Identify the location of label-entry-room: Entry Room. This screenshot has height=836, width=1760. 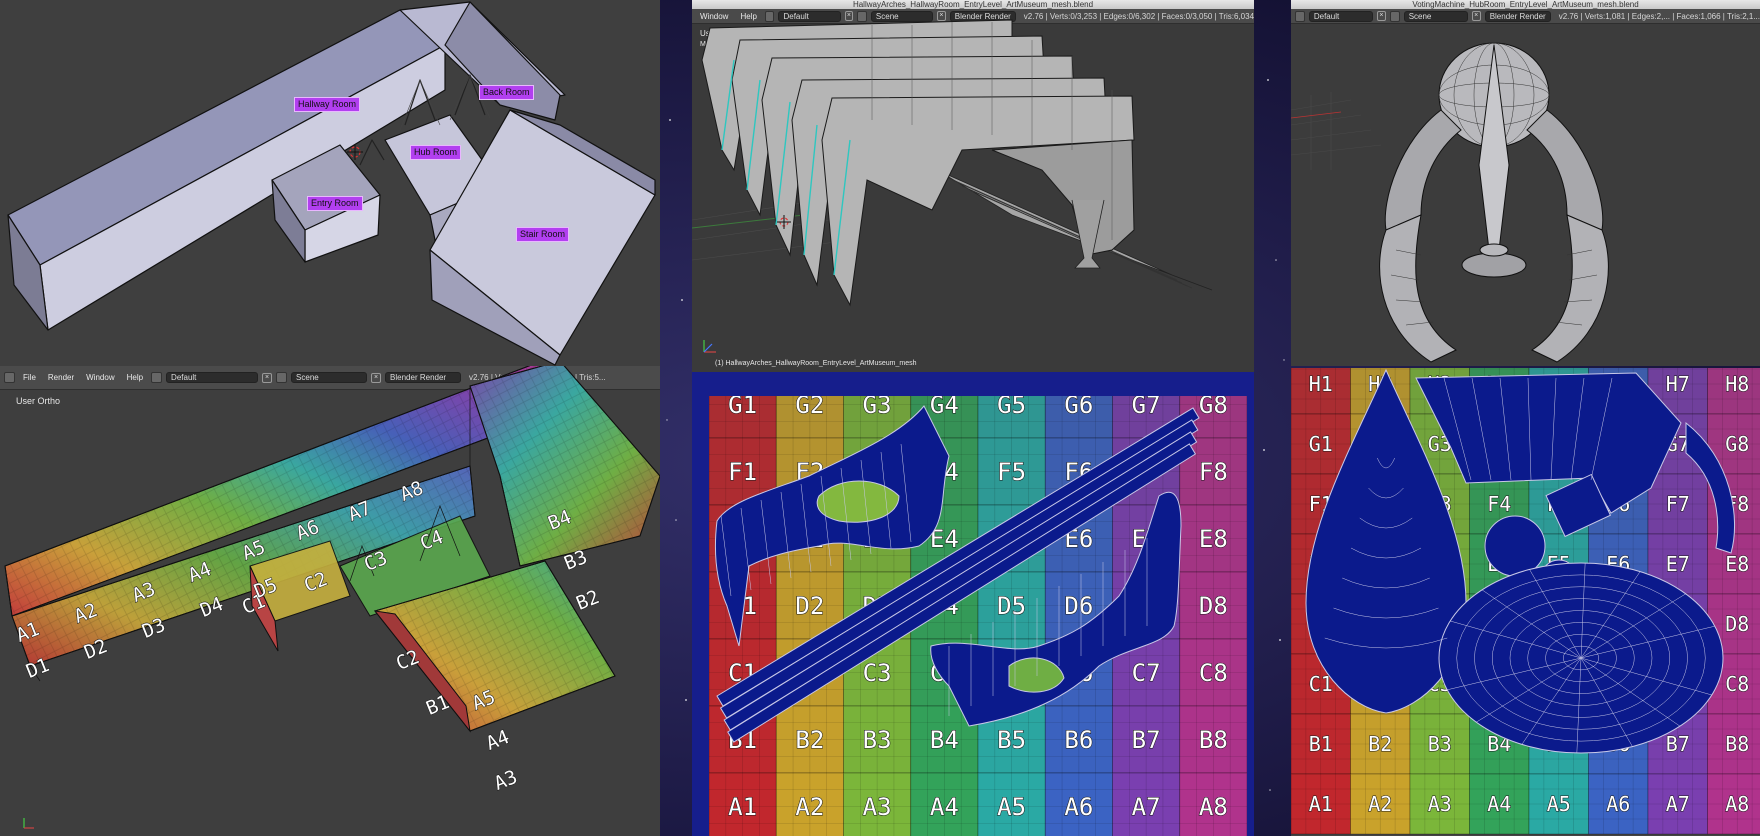
(335, 203).